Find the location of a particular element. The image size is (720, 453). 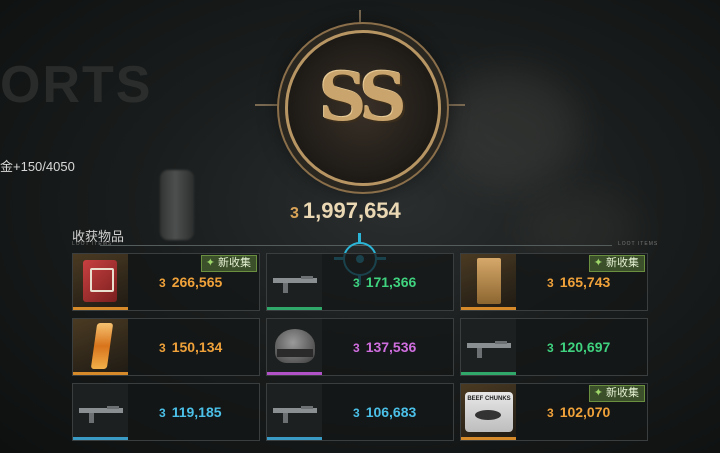

background-title: ORTS is located at coordinates (76, 85).